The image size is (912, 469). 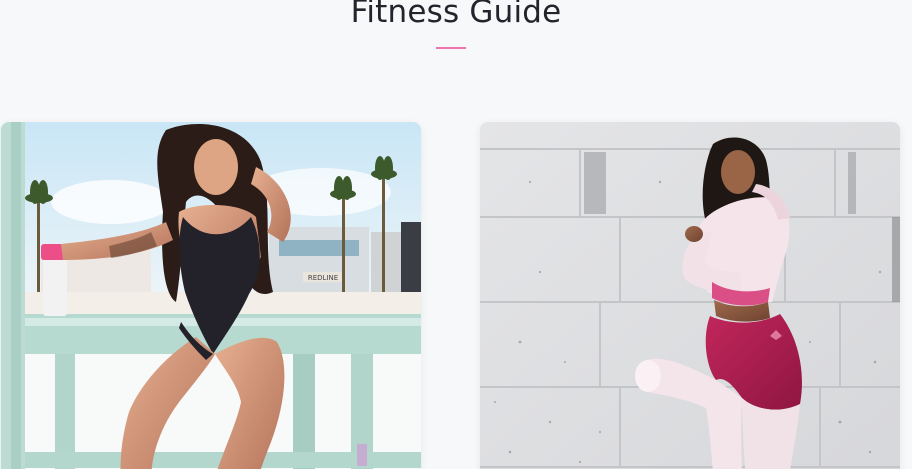 What do you see at coordinates (323, 278) in the screenshot?
I see `redline-sign: REDLINE` at bounding box center [323, 278].